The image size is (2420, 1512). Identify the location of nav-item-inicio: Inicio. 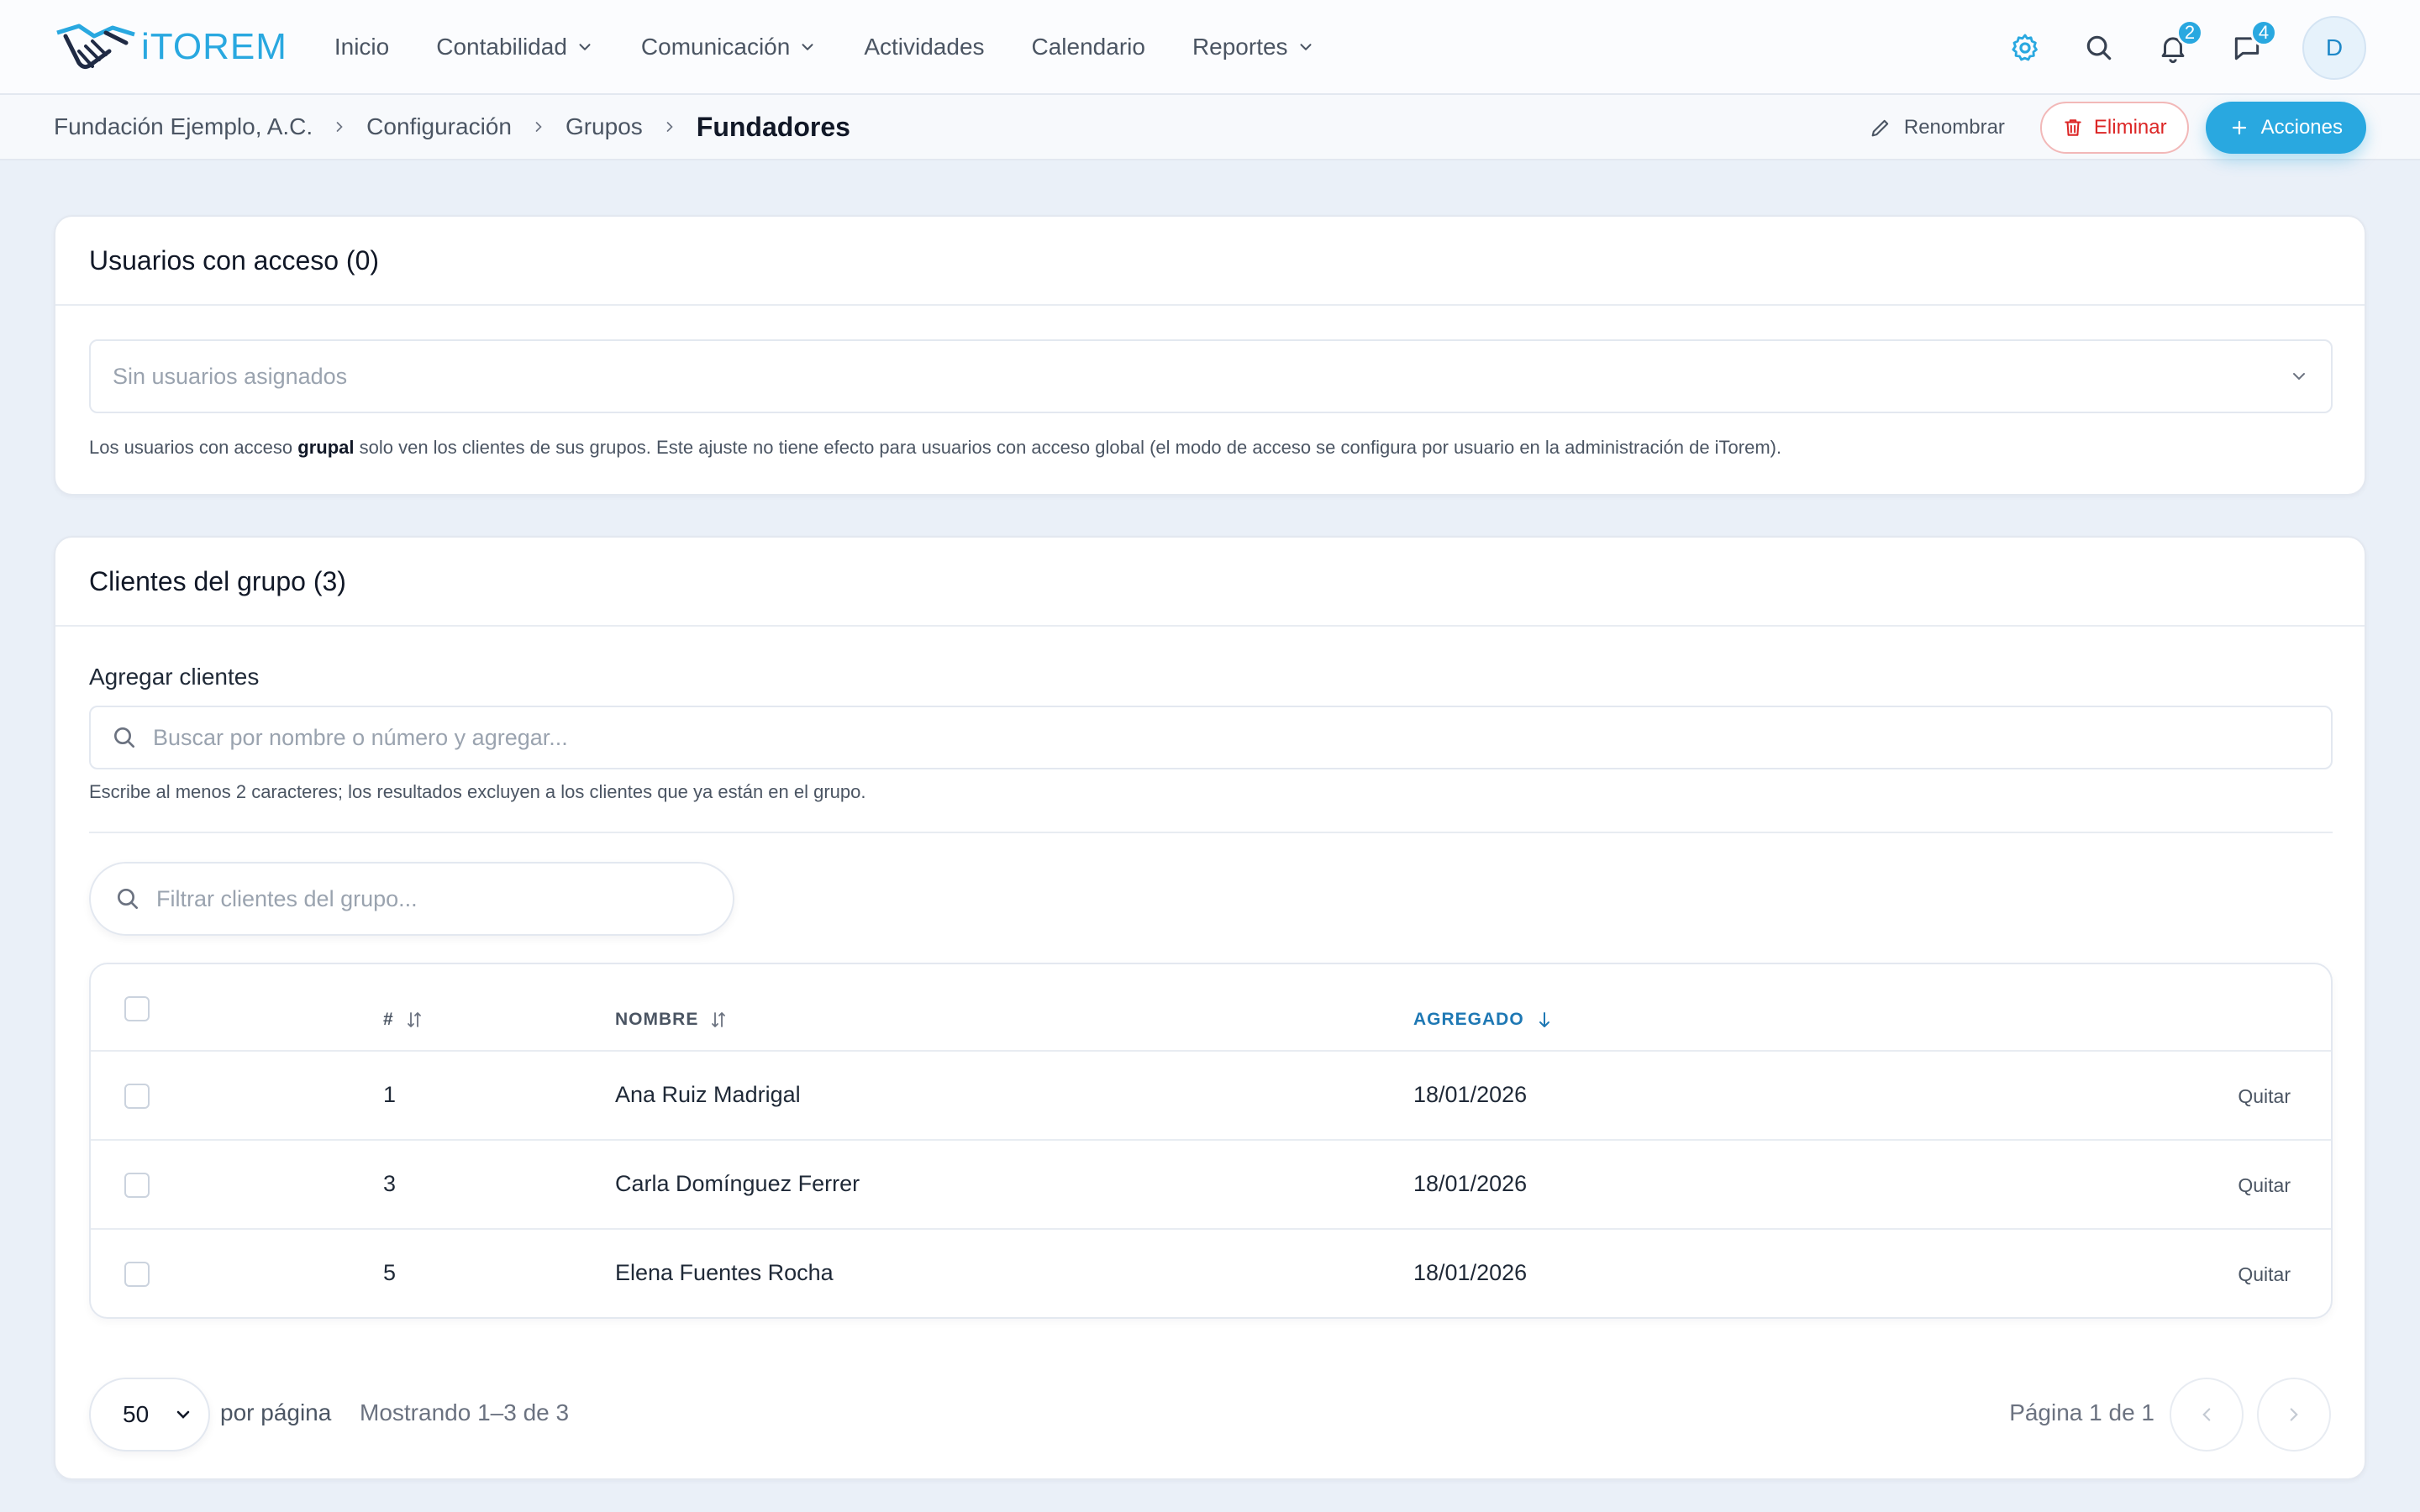
(361, 47).